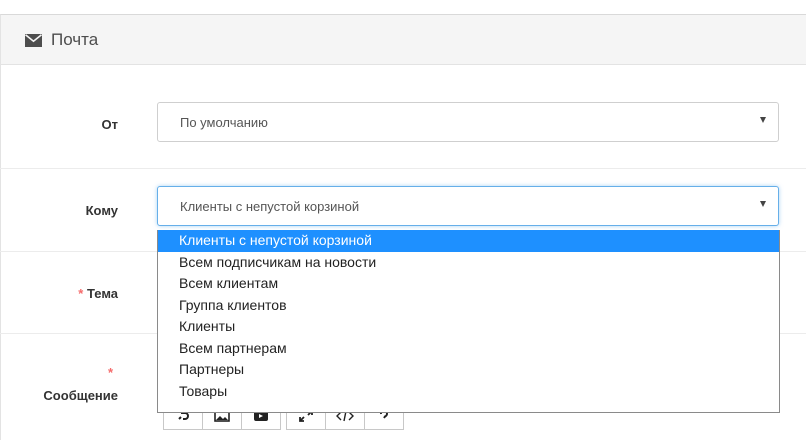 The height and width of the screenshot is (440, 806). Describe the element at coordinates (80, 395) in the screenshot. I see `message-label: Сообщение` at that location.